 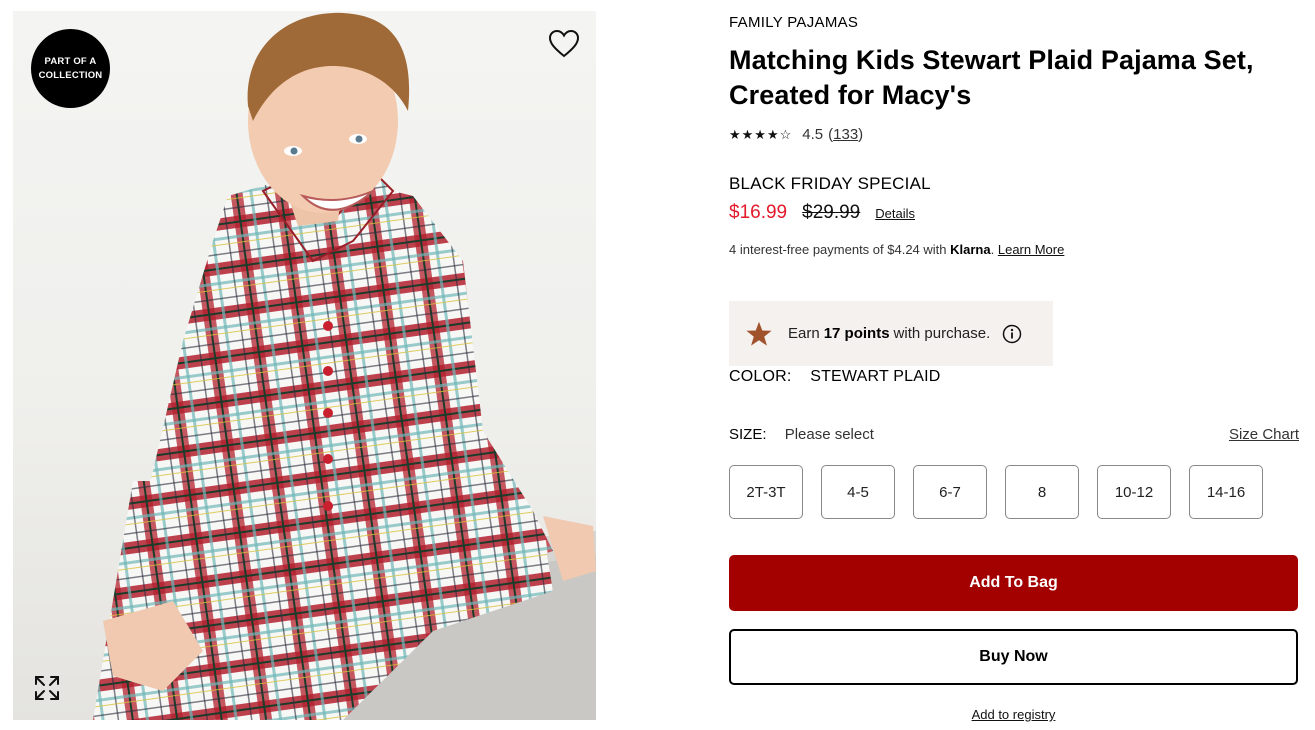 I want to click on brand-link: FAMILY PAJAMAS, so click(x=793, y=22).